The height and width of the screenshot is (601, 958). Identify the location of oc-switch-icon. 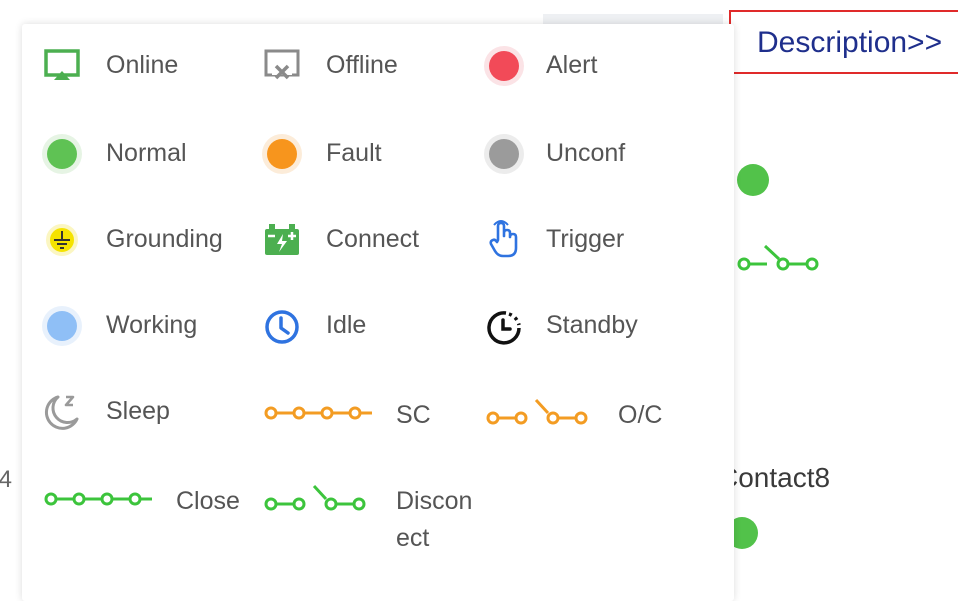
(537, 411).